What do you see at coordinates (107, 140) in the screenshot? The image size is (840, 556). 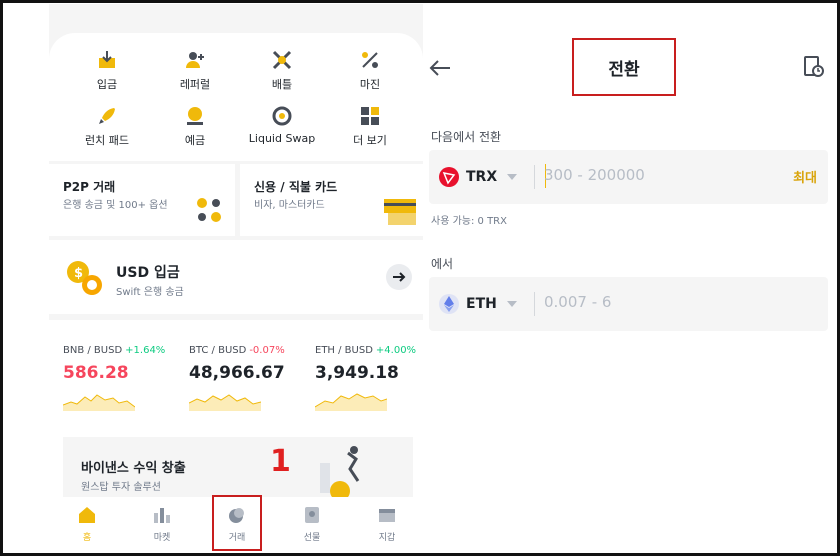 I see `menu-label: 런치 패드` at bounding box center [107, 140].